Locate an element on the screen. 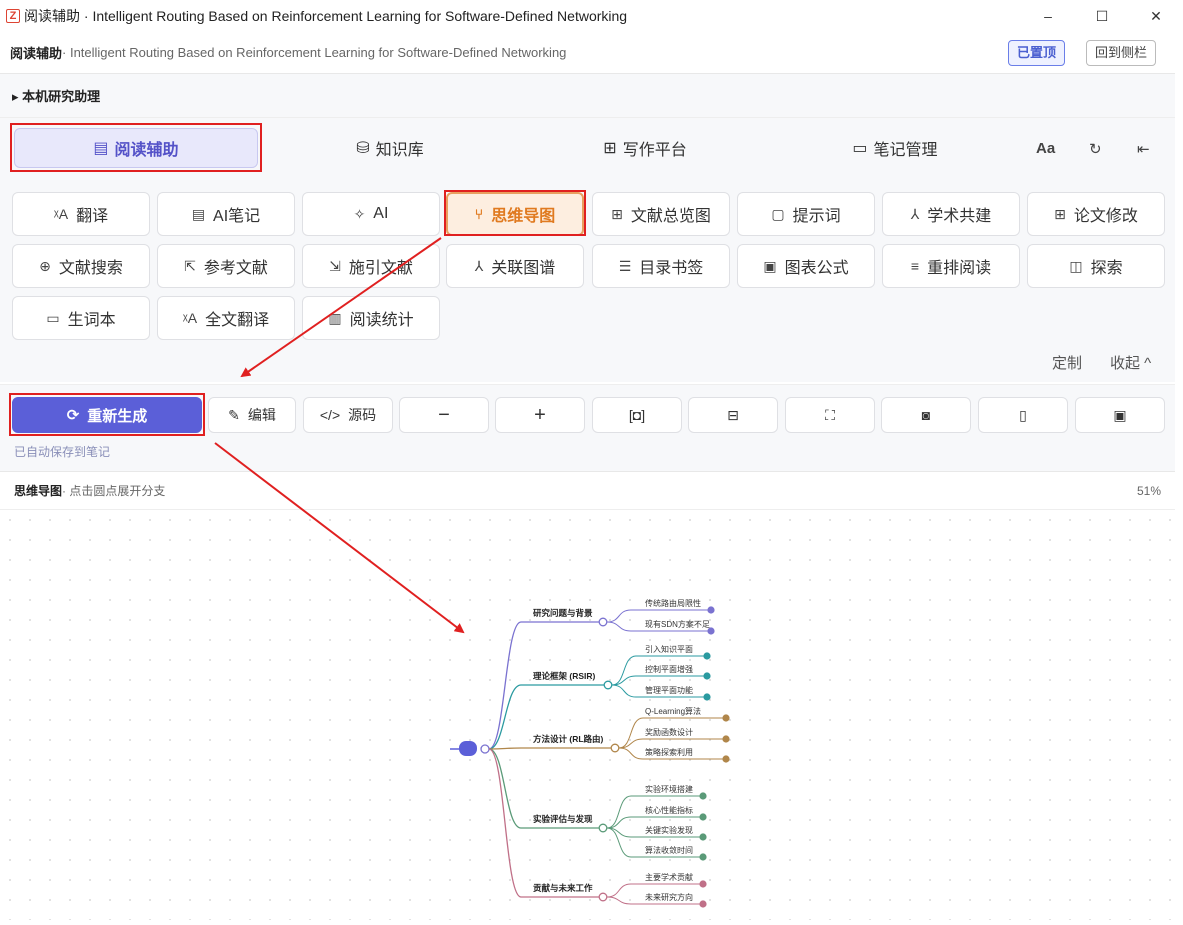  mindmap-hint: · 点击圆点展开分支 is located at coordinates (114, 491).